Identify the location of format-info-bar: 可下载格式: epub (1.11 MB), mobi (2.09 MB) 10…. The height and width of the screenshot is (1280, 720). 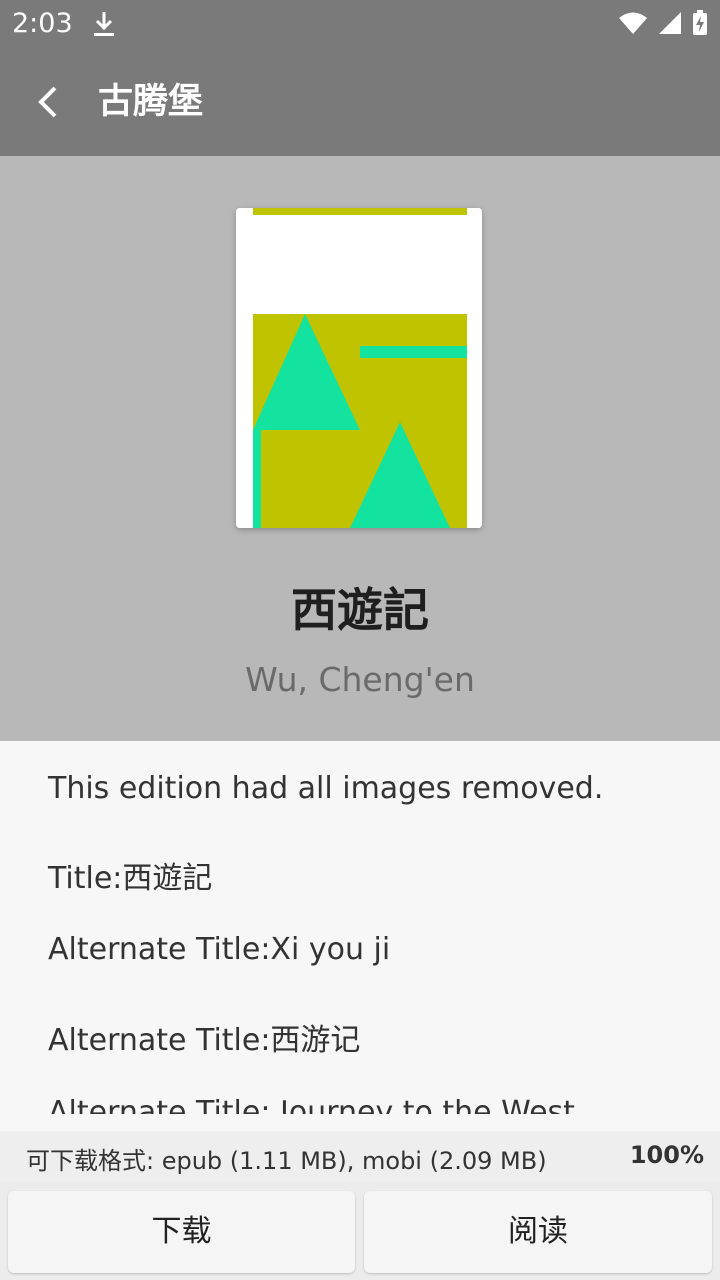
(360, 1157).